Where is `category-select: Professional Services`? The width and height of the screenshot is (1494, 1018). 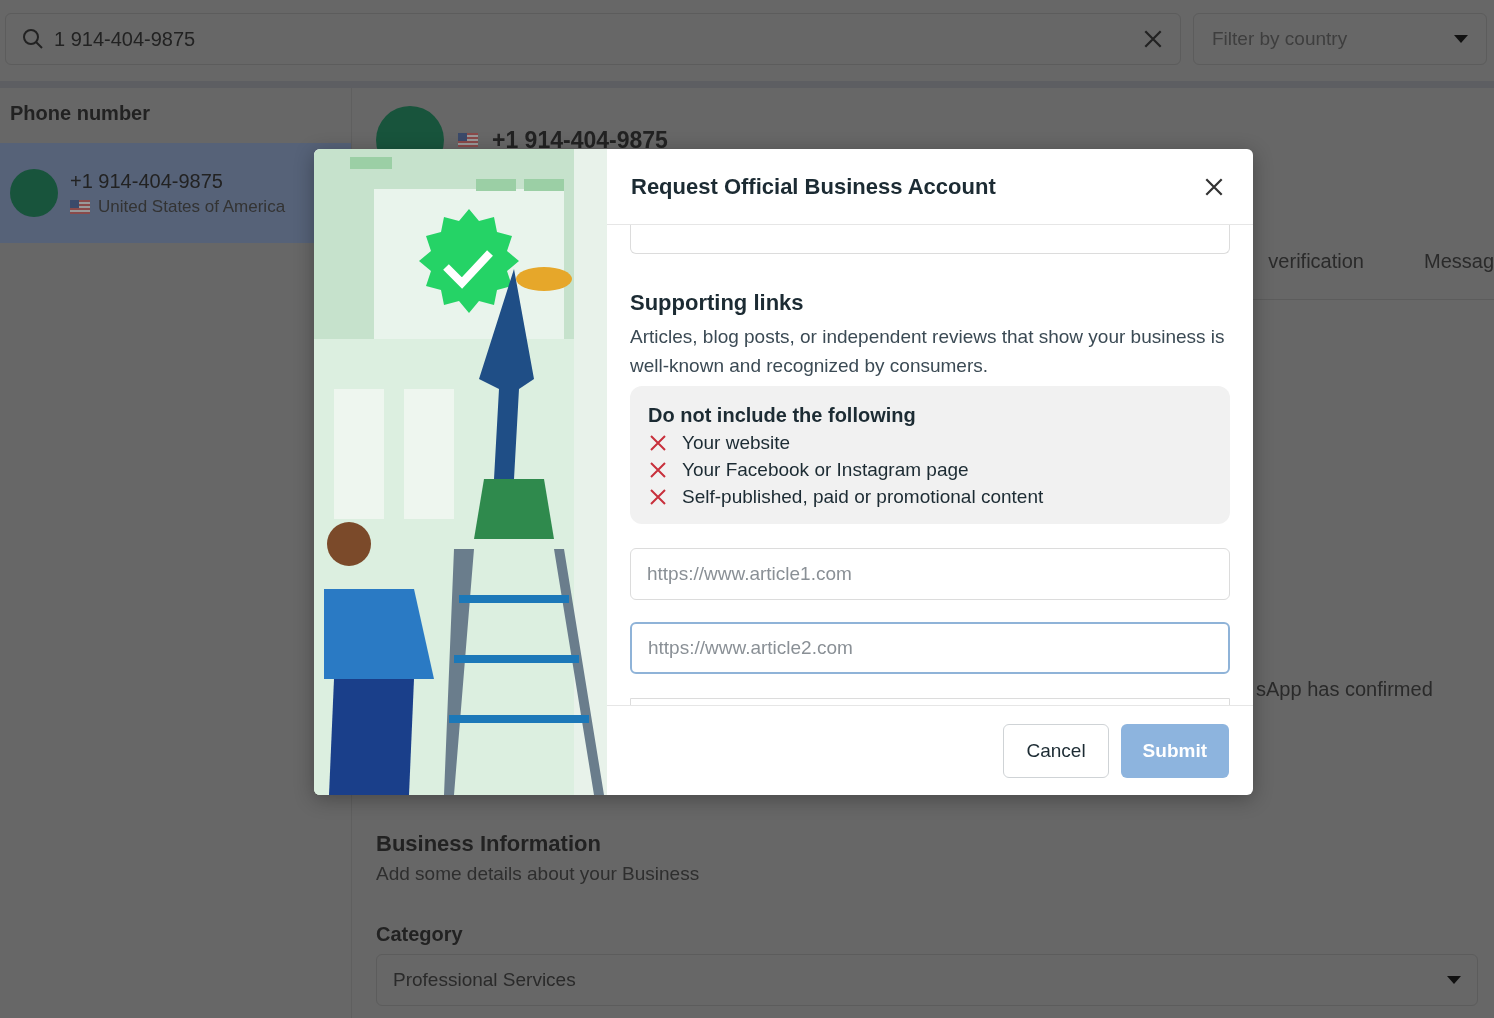
category-select: Professional Services is located at coordinates (927, 980).